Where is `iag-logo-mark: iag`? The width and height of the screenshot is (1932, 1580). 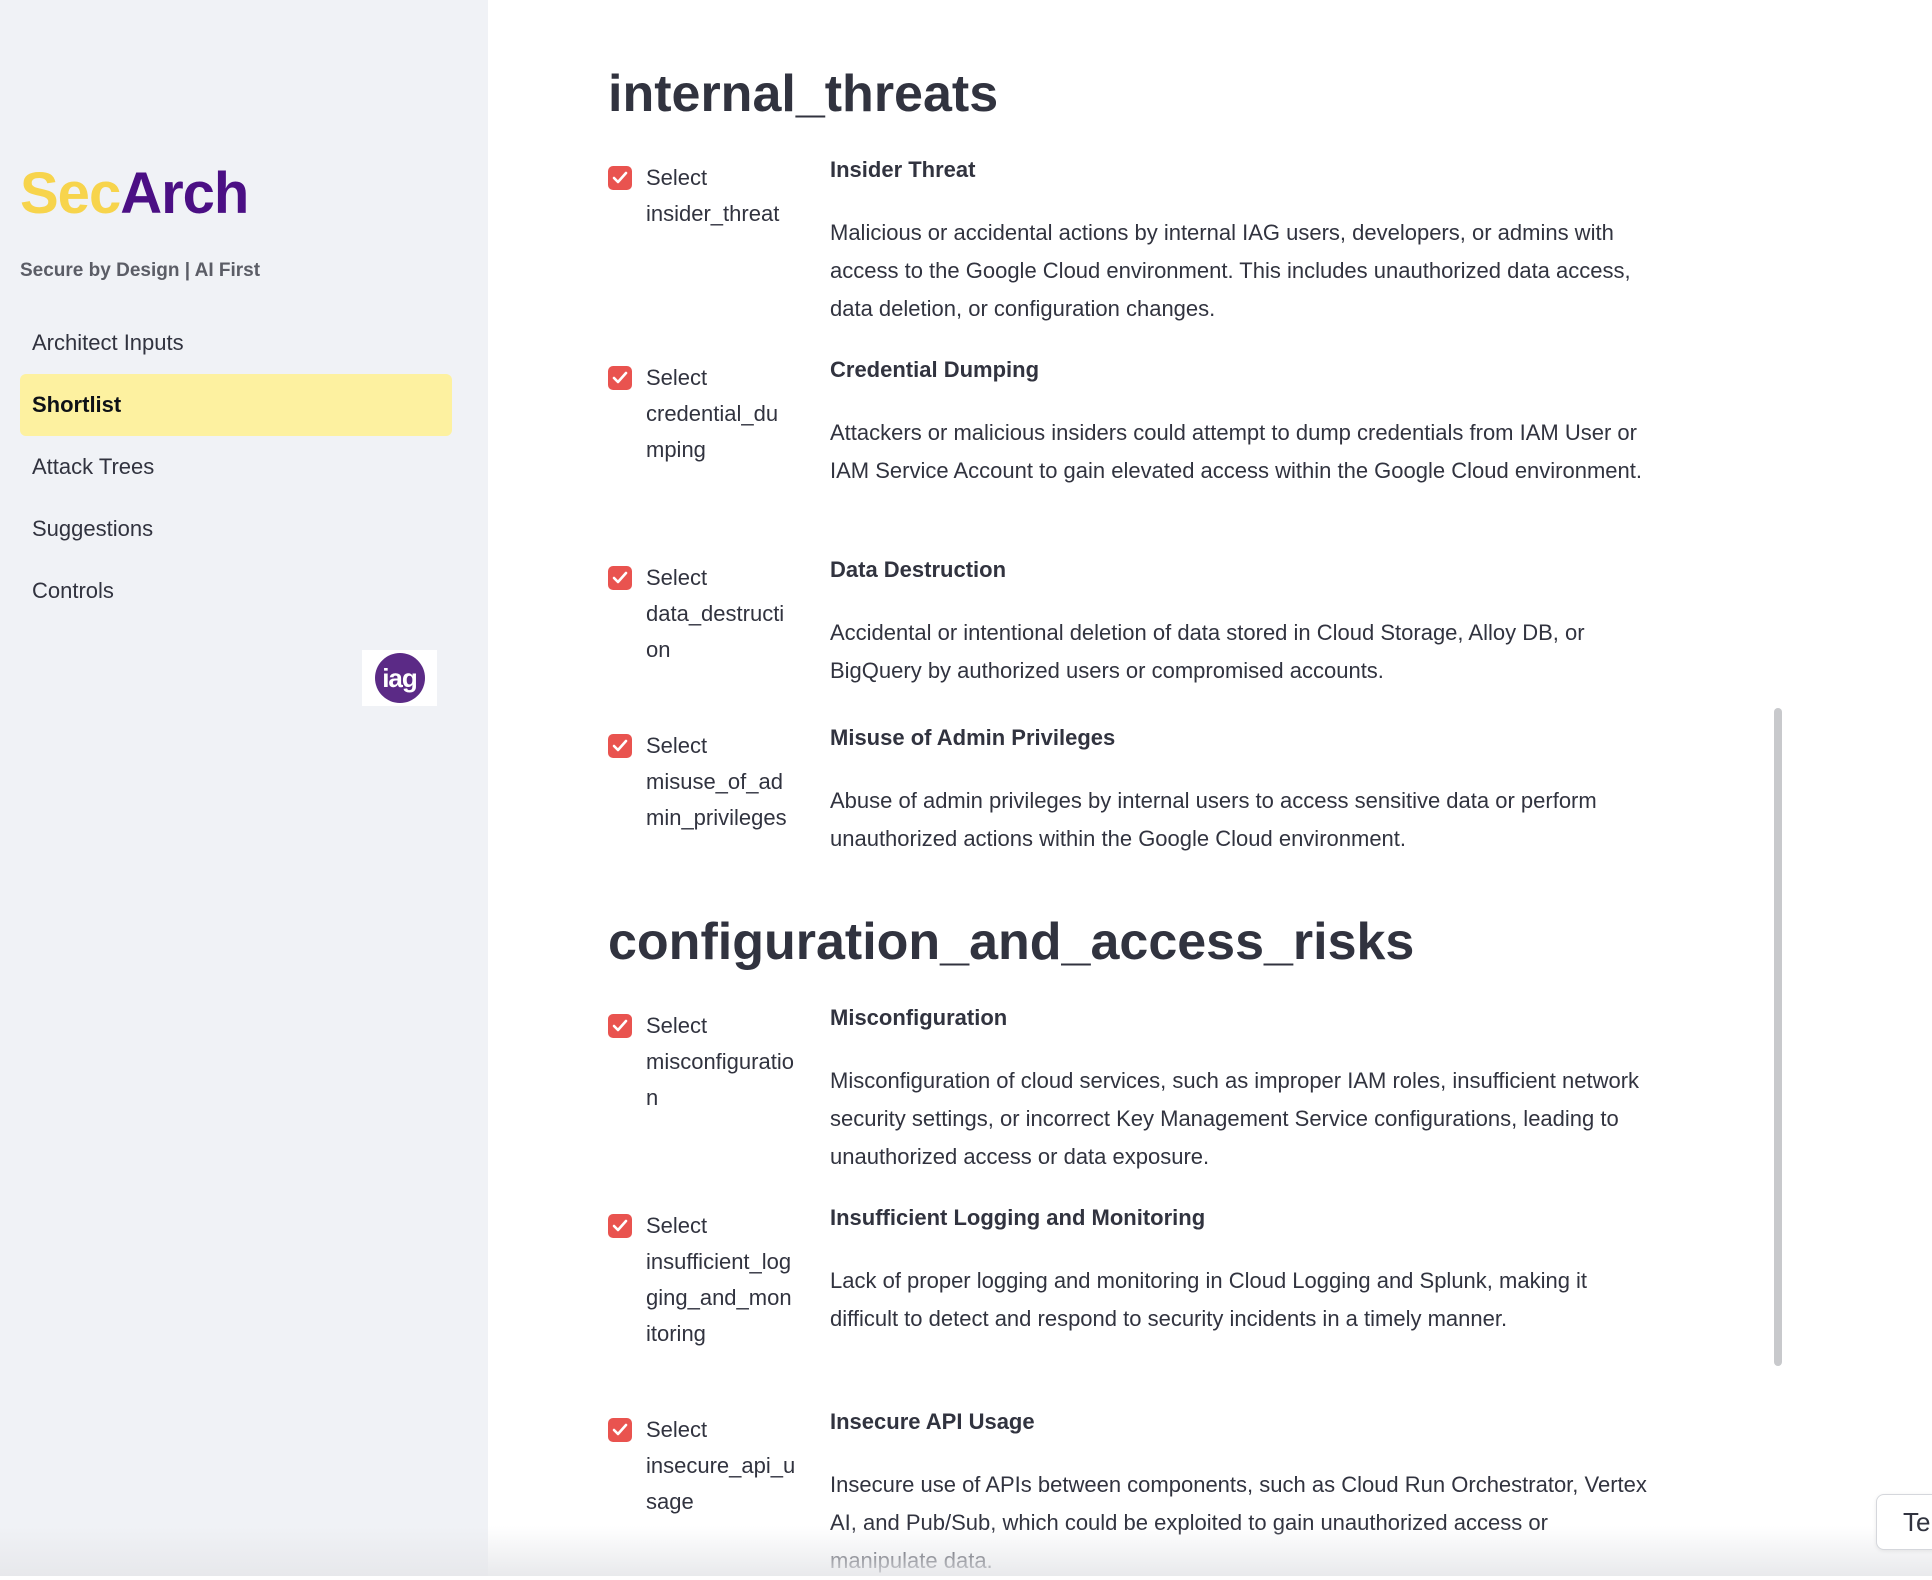
iag-logo-mark: iag is located at coordinates (399, 678).